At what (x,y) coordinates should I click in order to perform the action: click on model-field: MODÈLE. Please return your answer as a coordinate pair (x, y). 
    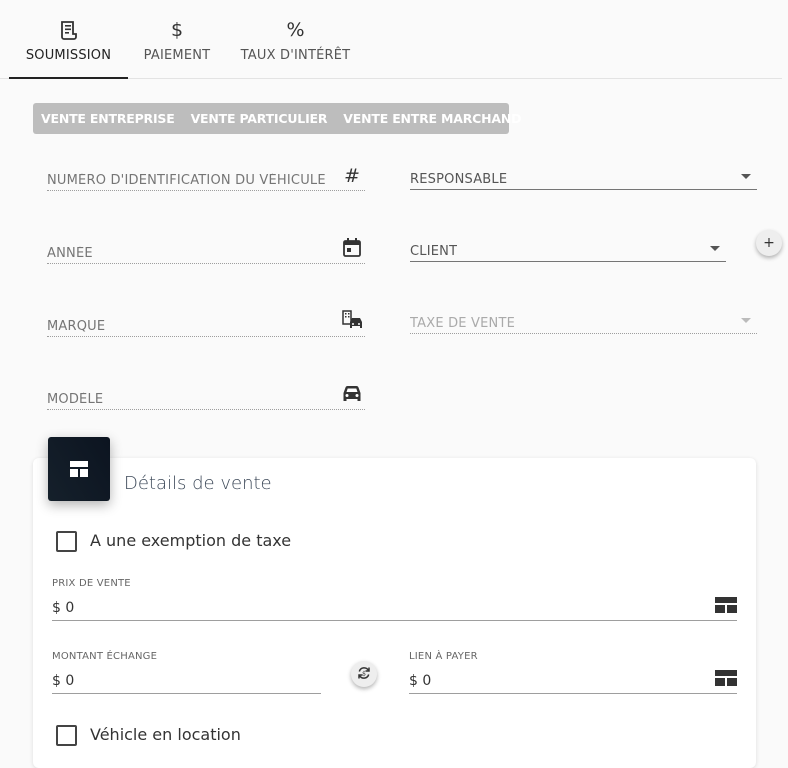
    Looking at the image, I should click on (206, 397).